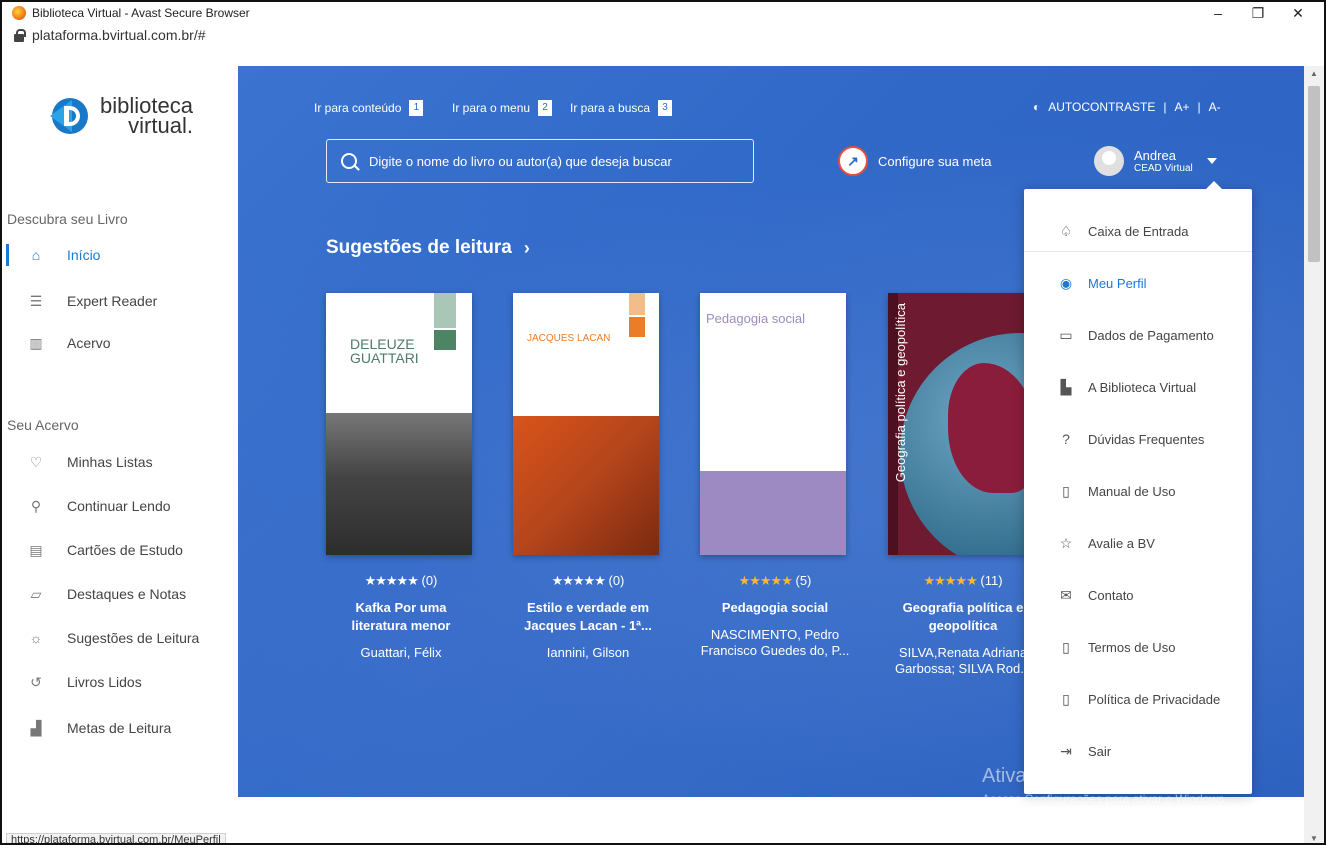 The width and height of the screenshot is (1326, 845). What do you see at coordinates (1138, 491) in the screenshot?
I see `menu-item-manual-de-uso: ▯ Manual de Uso` at bounding box center [1138, 491].